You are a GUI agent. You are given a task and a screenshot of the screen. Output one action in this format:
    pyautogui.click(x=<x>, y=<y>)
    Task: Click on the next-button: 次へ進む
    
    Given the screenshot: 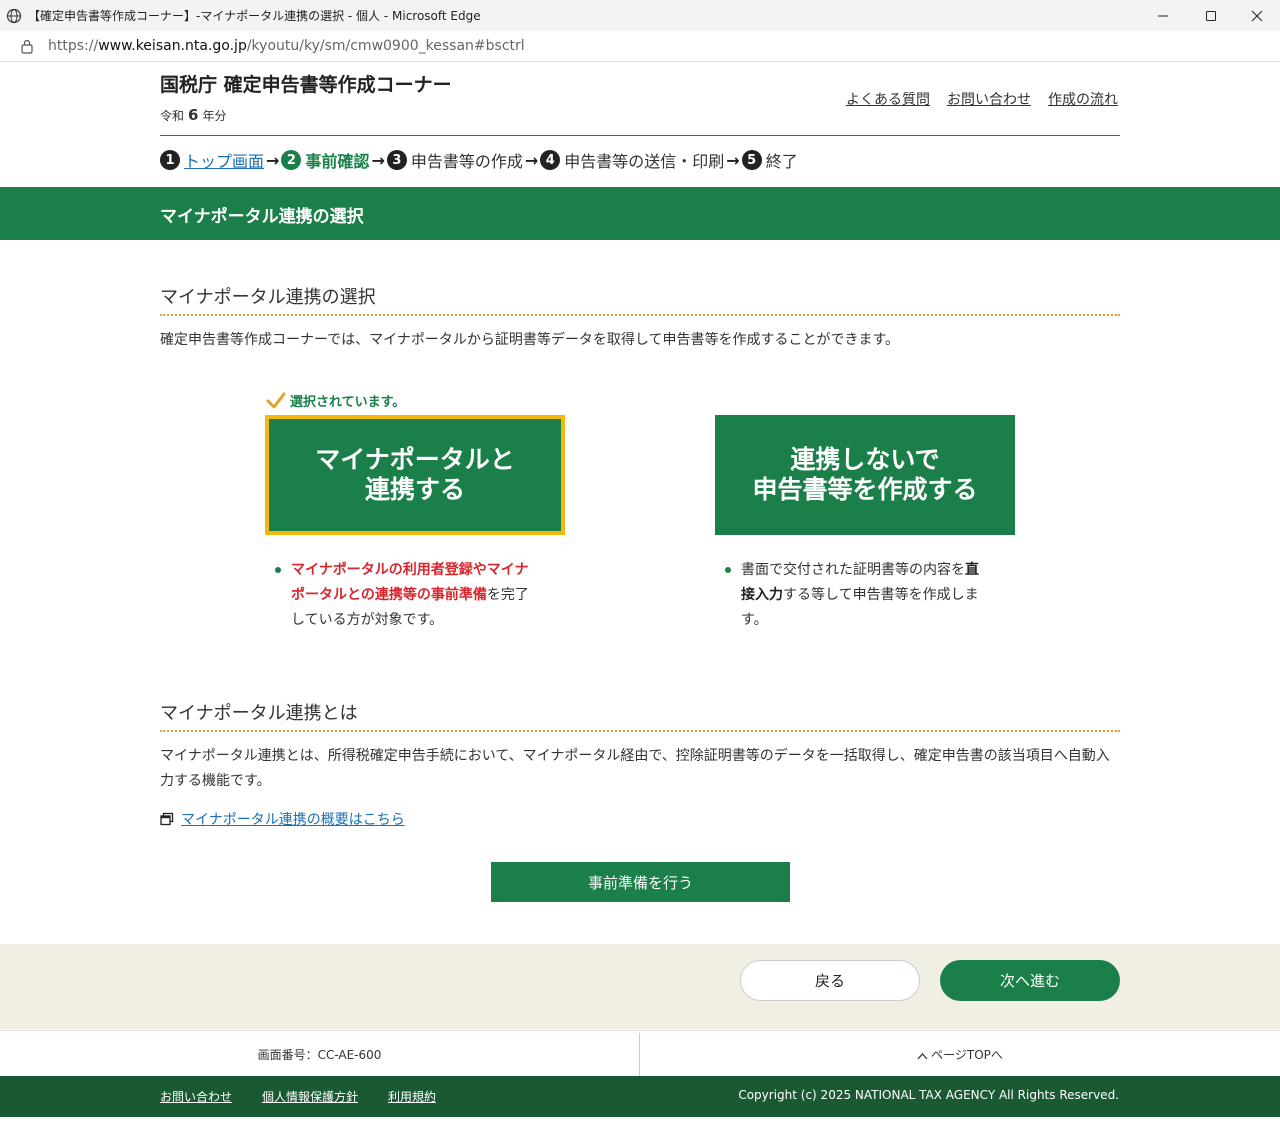 What is the action you would take?
    pyautogui.click(x=1030, y=980)
    